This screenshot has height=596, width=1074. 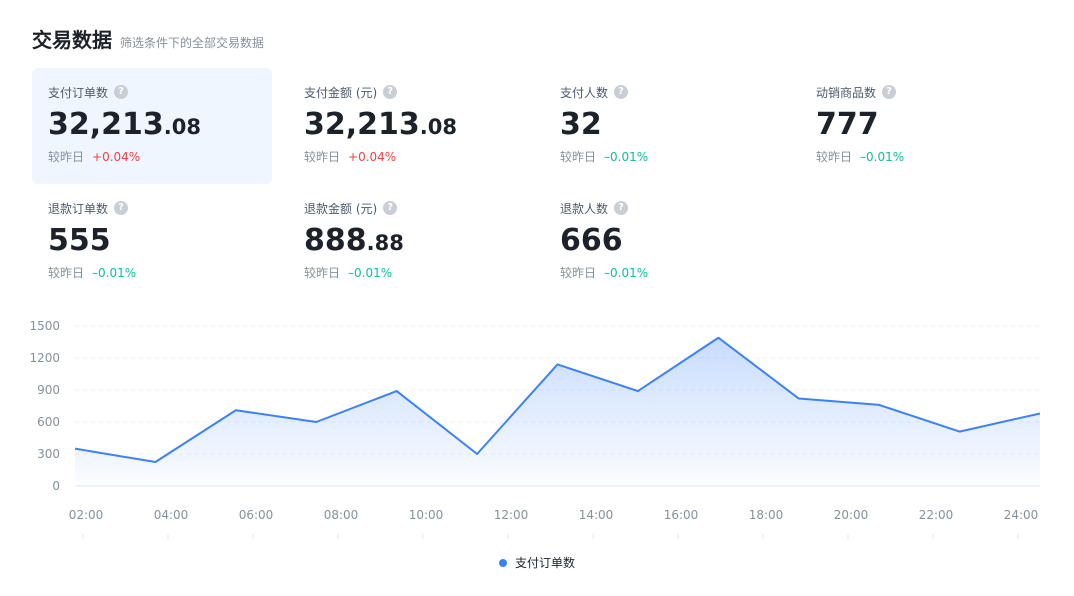 I want to click on x-tick-label: 22:00, so click(x=936, y=515).